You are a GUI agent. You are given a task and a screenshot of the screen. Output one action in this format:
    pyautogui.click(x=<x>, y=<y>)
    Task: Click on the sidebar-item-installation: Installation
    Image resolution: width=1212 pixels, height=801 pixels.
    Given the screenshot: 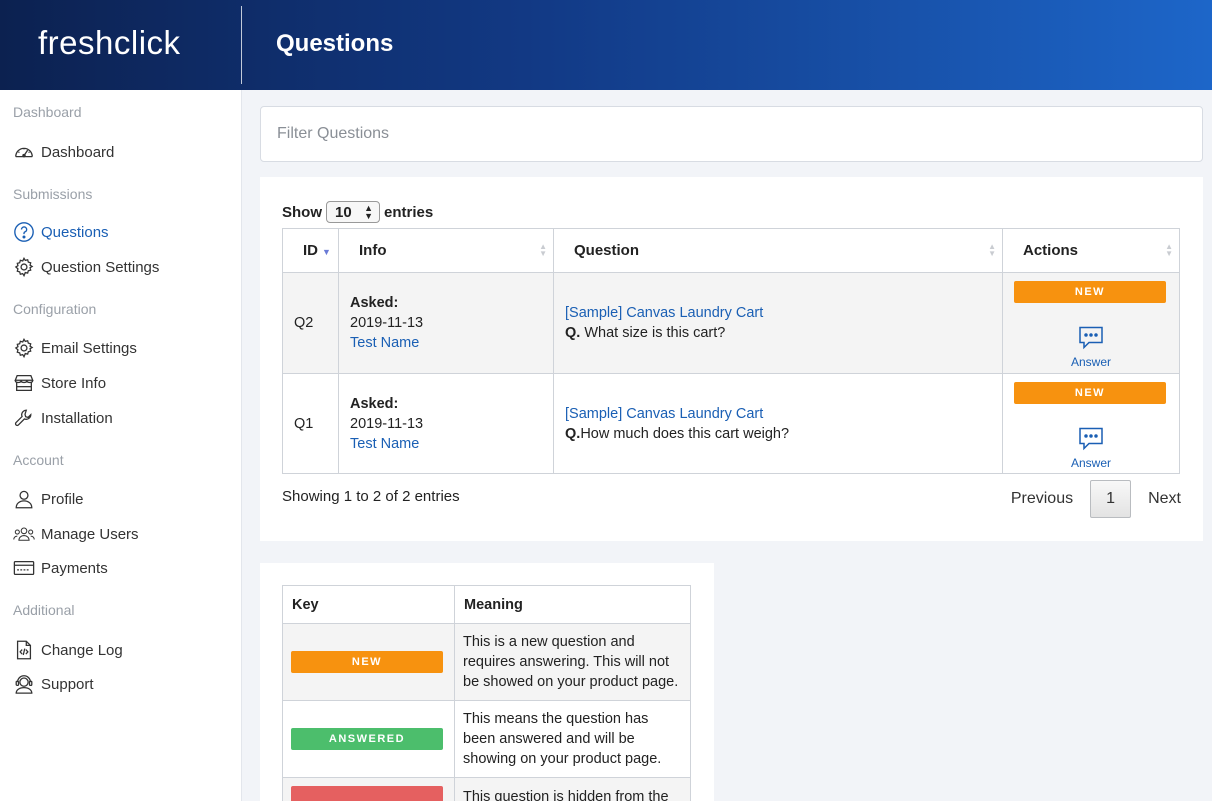 What is the action you would take?
    pyautogui.click(x=62, y=418)
    